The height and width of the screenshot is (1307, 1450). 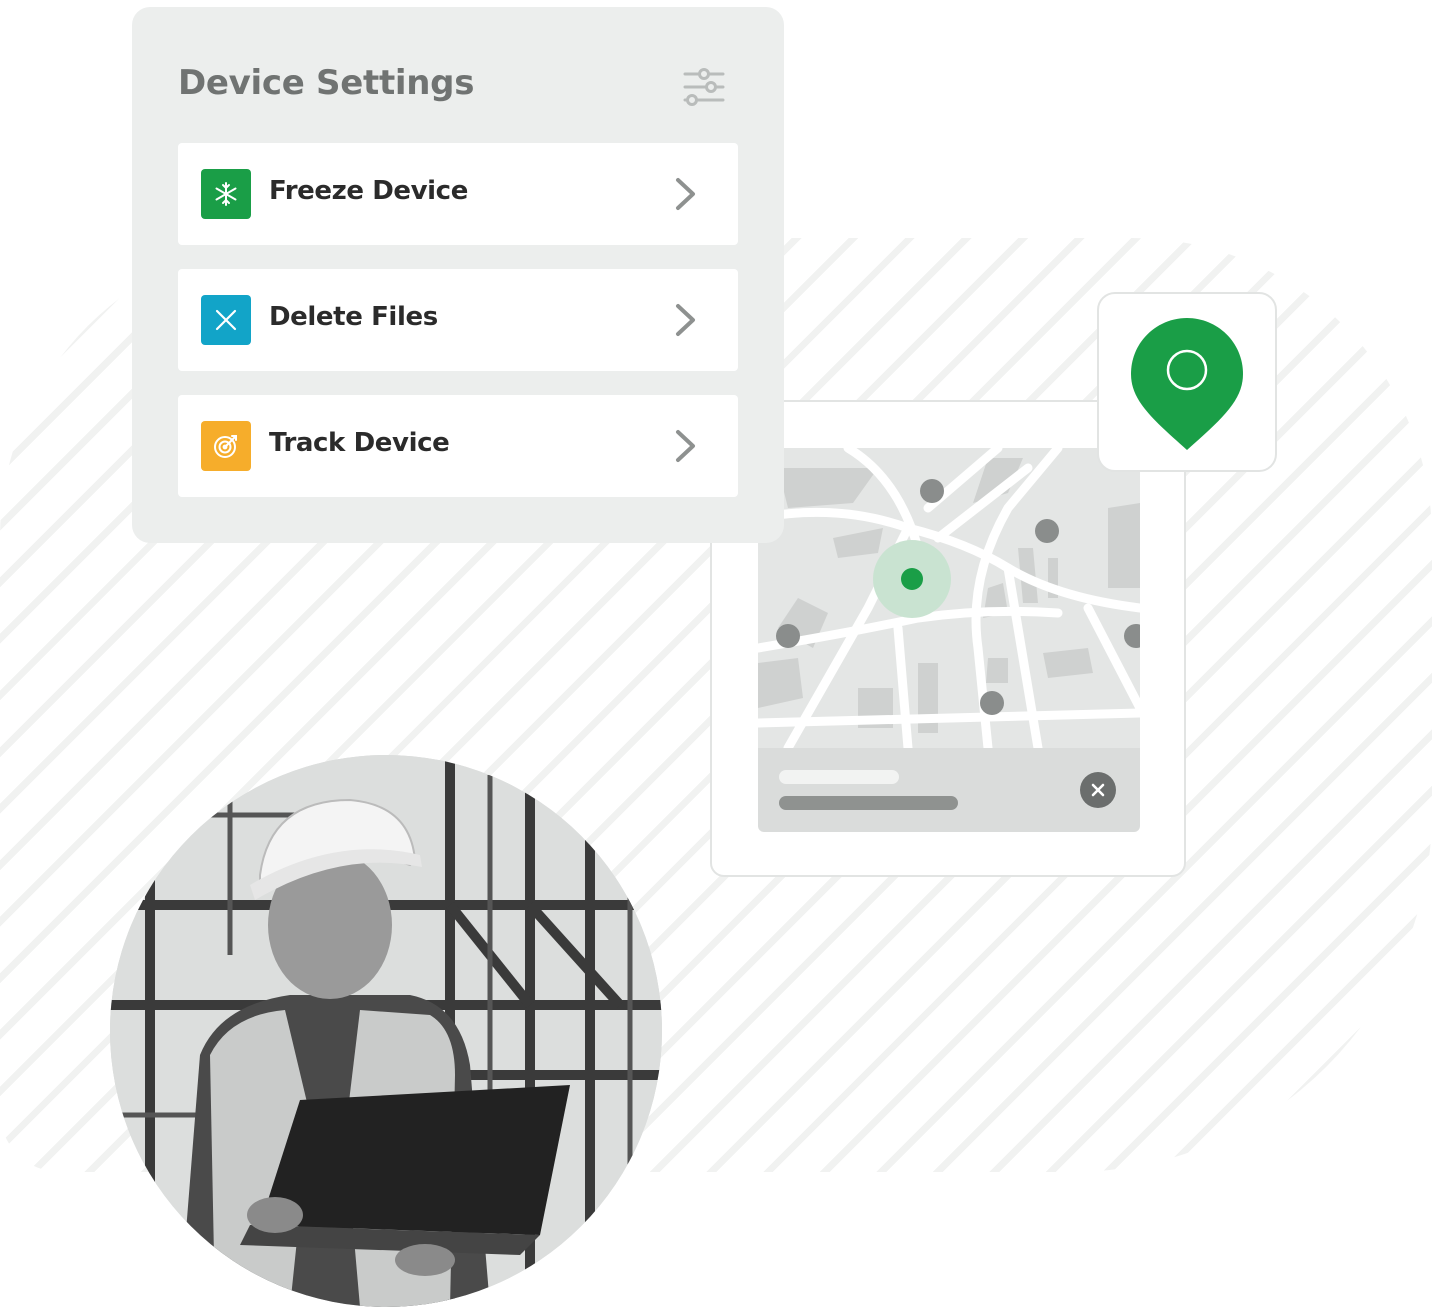 What do you see at coordinates (912, 579) in the screenshot?
I see `current-location-dot` at bounding box center [912, 579].